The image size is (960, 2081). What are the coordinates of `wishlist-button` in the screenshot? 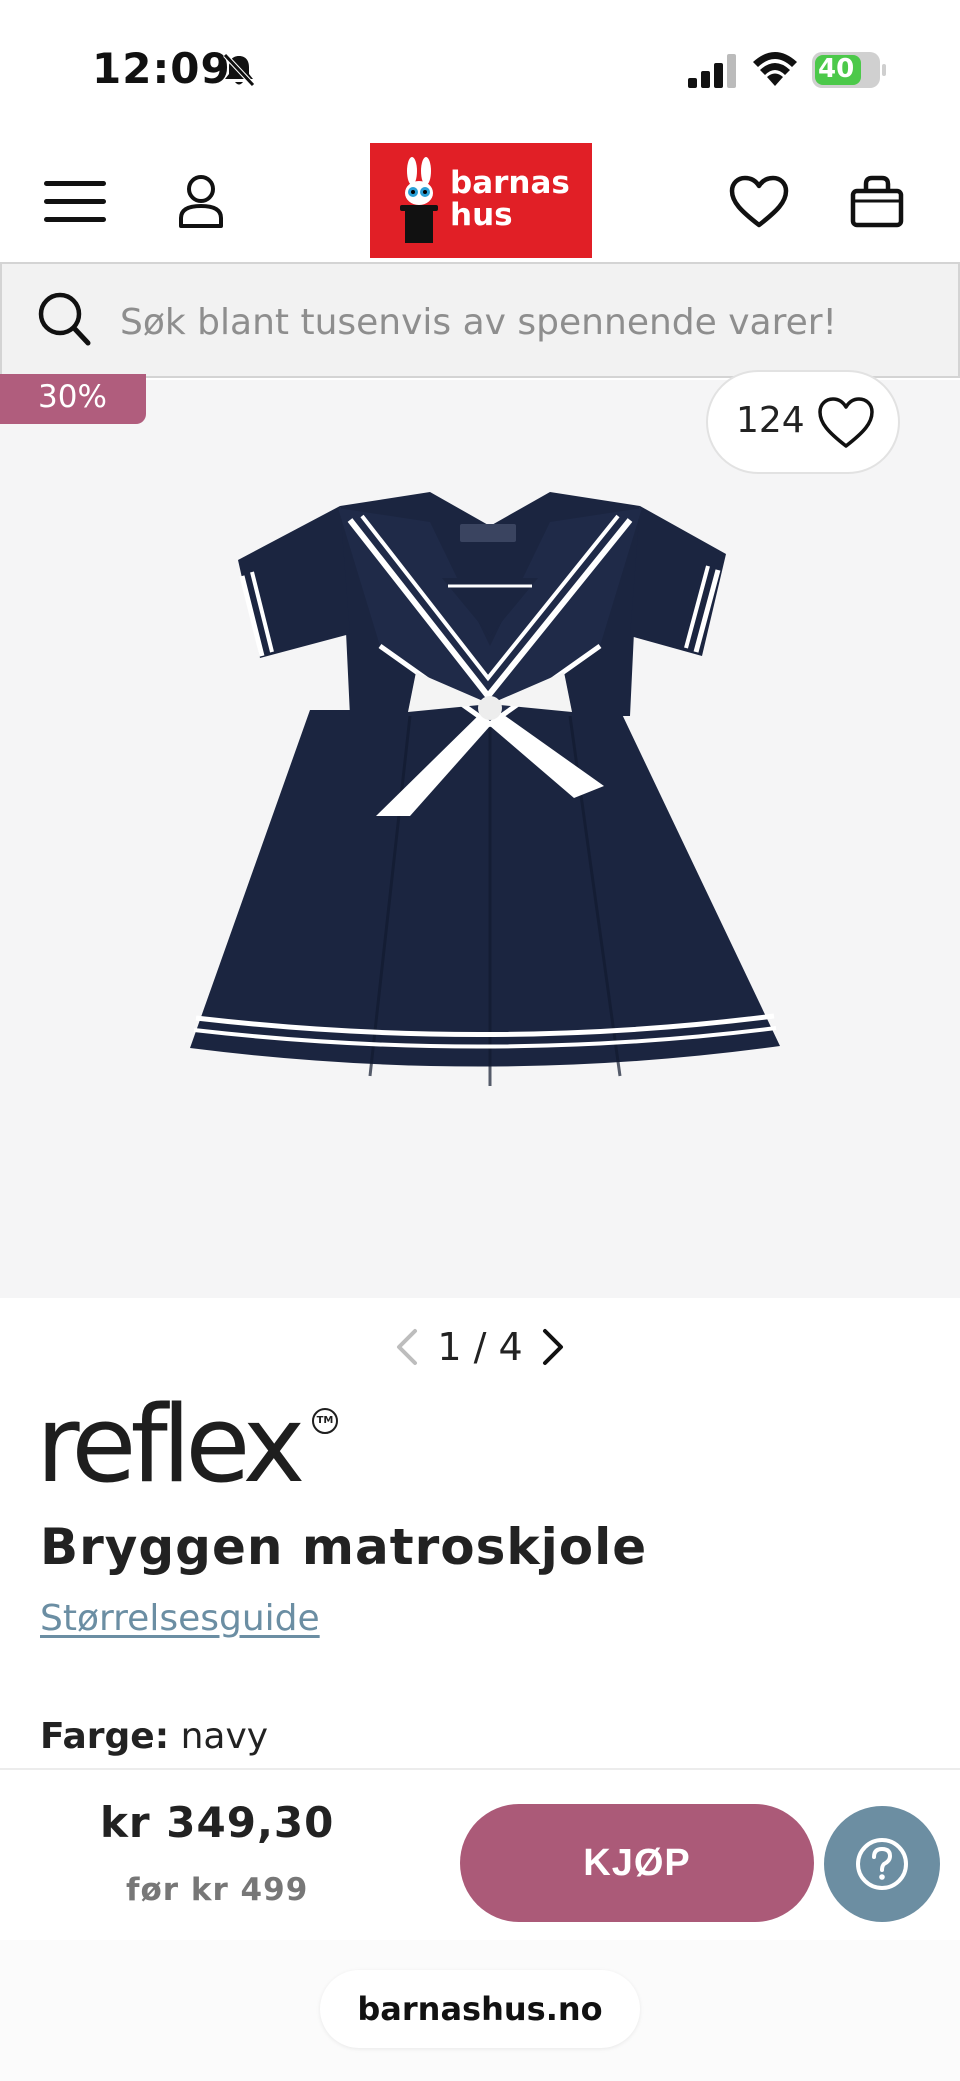 It's located at (759, 202).